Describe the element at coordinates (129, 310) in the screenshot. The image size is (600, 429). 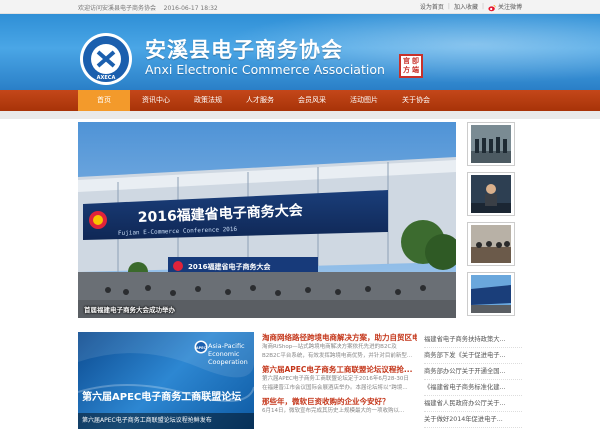
I see `slide-caption: 首届福建电子商务大会成功举办` at that location.